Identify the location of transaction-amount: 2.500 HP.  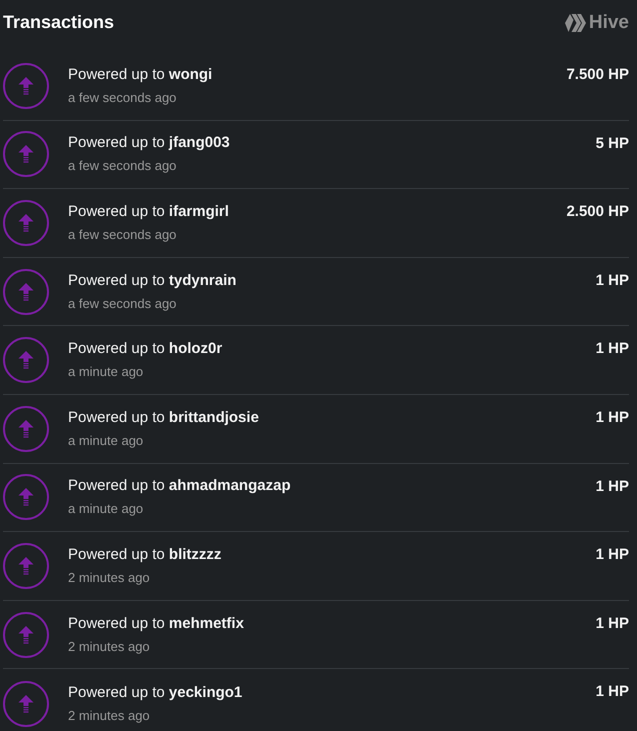
(597, 212).